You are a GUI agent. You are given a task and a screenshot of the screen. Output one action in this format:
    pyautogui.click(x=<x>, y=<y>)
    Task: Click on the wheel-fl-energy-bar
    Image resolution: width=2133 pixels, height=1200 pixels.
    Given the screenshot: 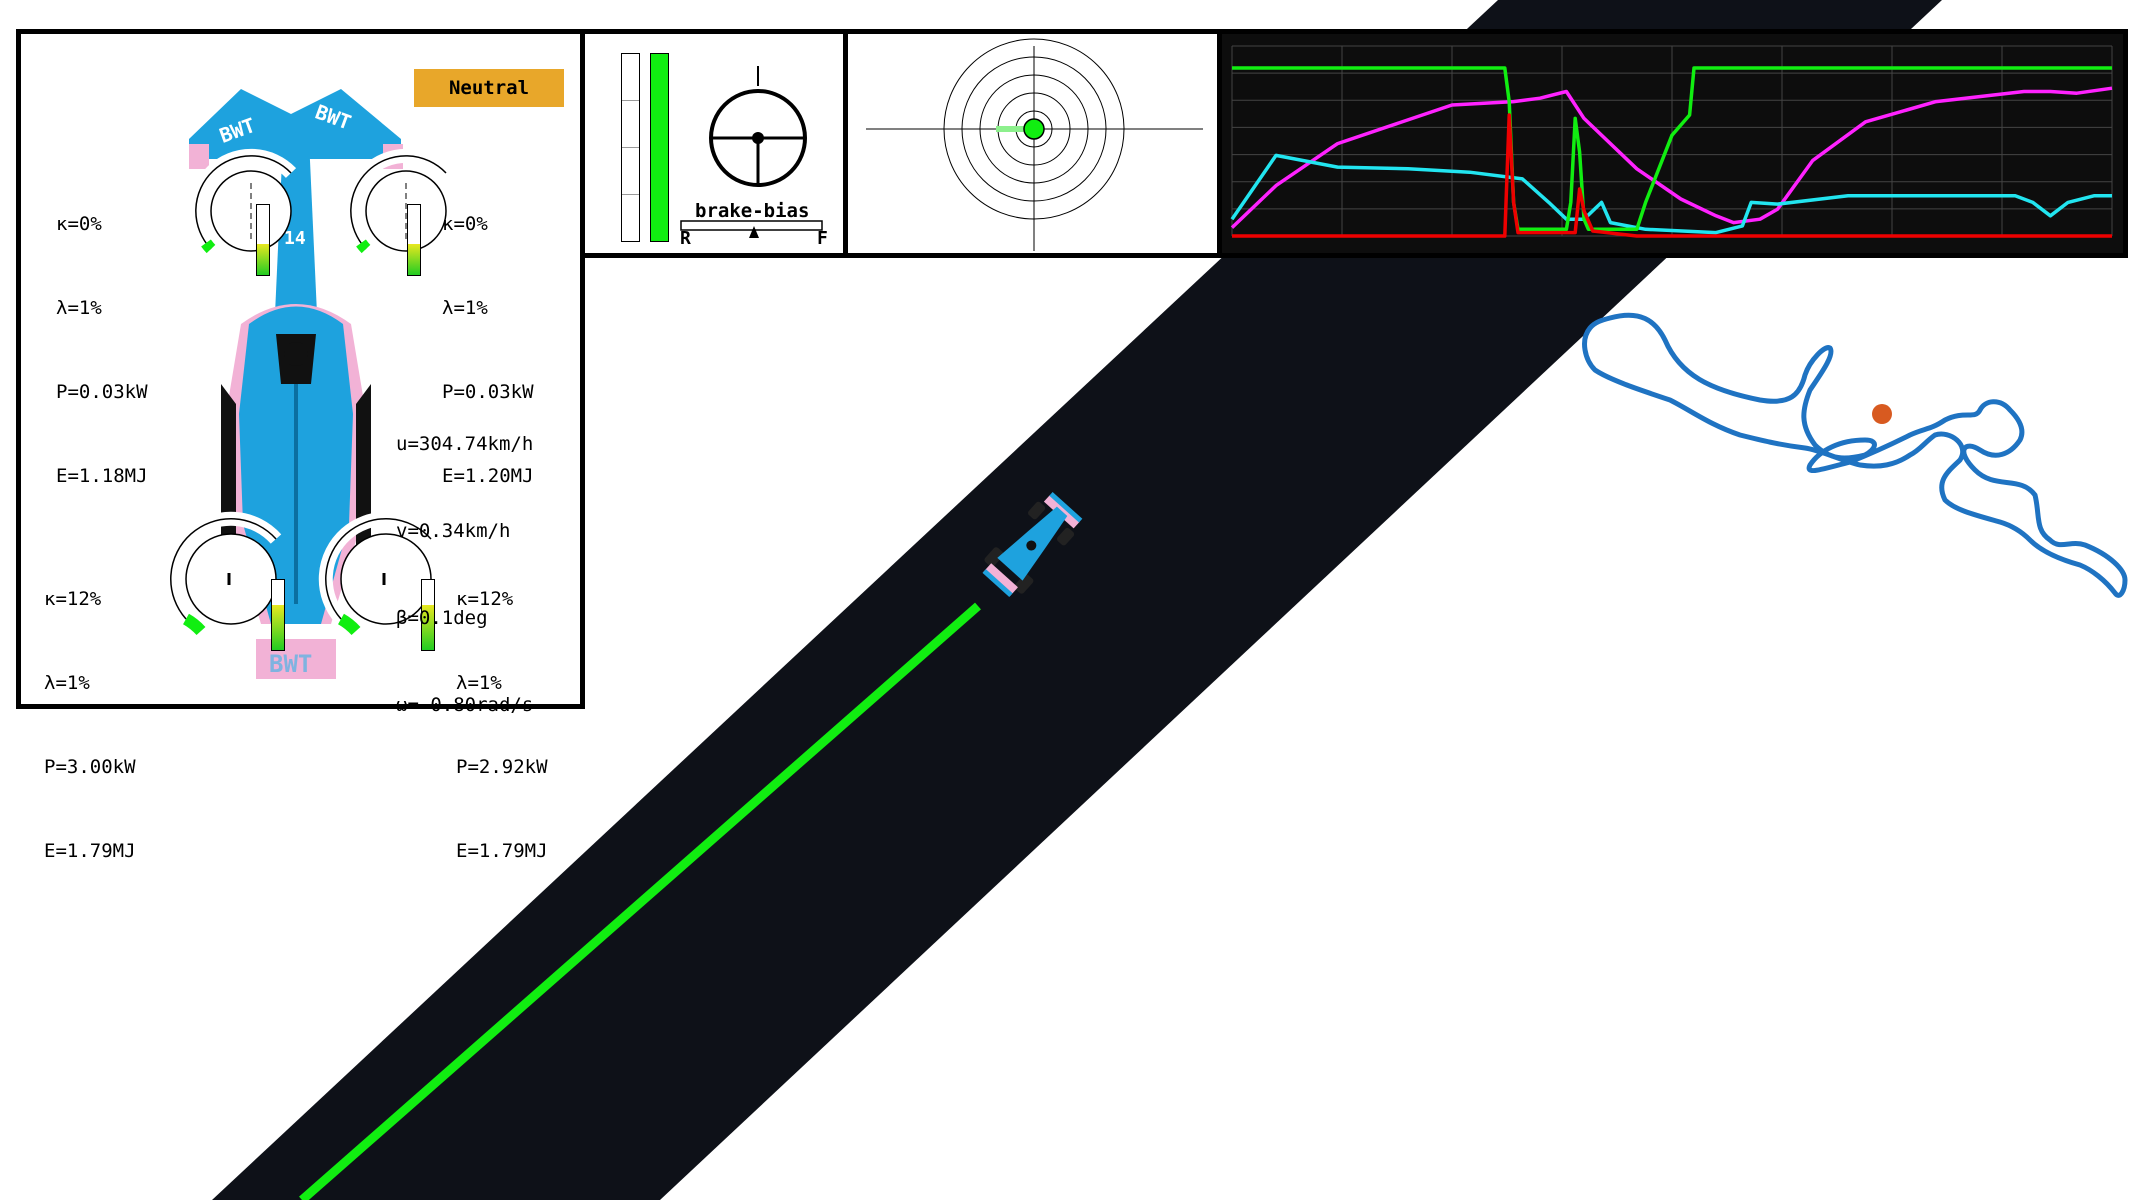 What is the action you would take?
    pyautogui.click(x=263, y=240)
    